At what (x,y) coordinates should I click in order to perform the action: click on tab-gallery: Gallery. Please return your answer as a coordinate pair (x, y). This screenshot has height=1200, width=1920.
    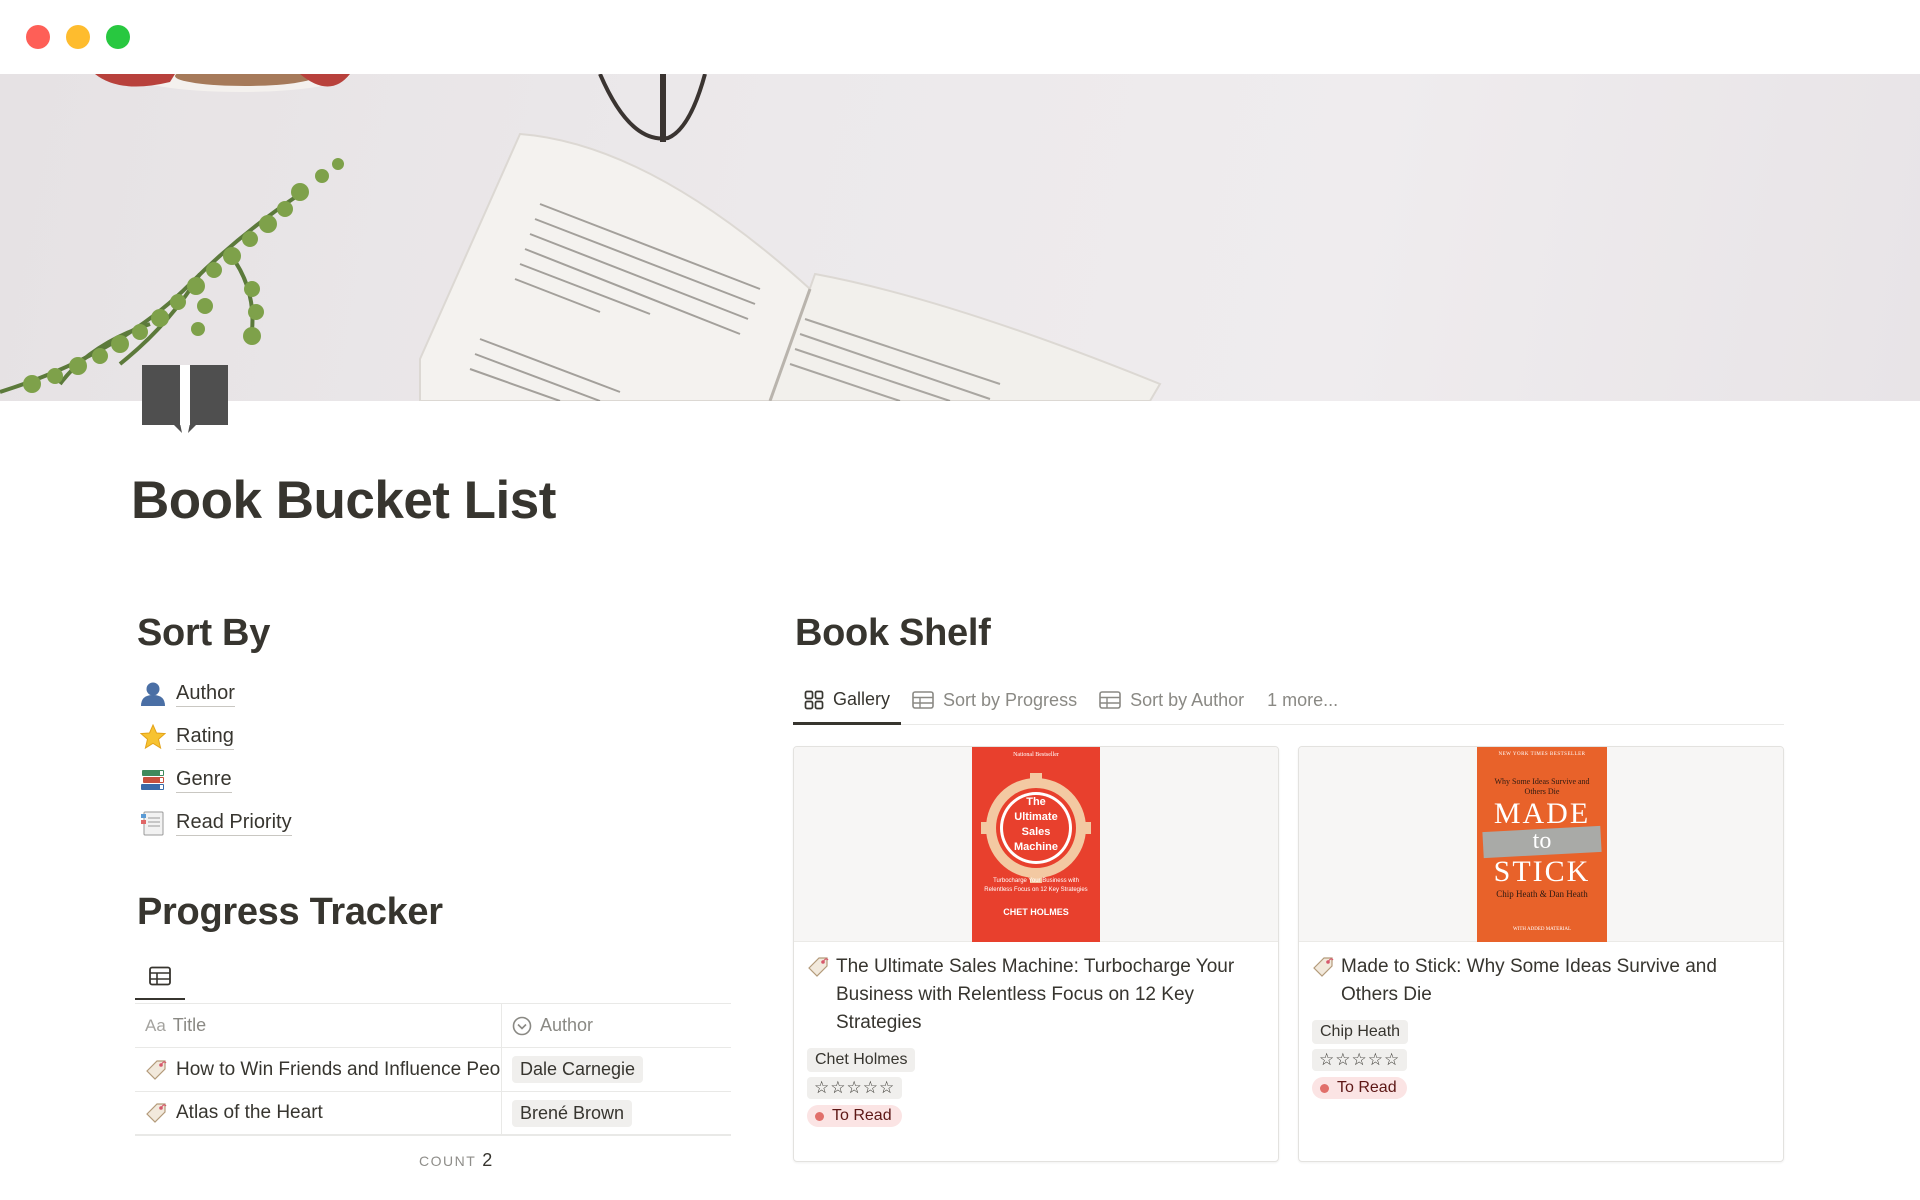
    Looking at the image, I should click on (847, 701).